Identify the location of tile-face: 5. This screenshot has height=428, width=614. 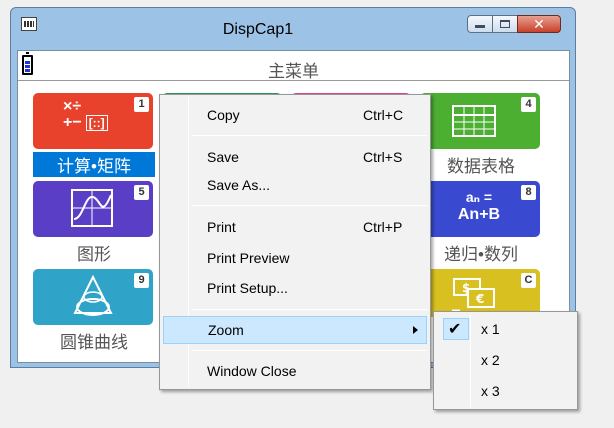
(93, 209).